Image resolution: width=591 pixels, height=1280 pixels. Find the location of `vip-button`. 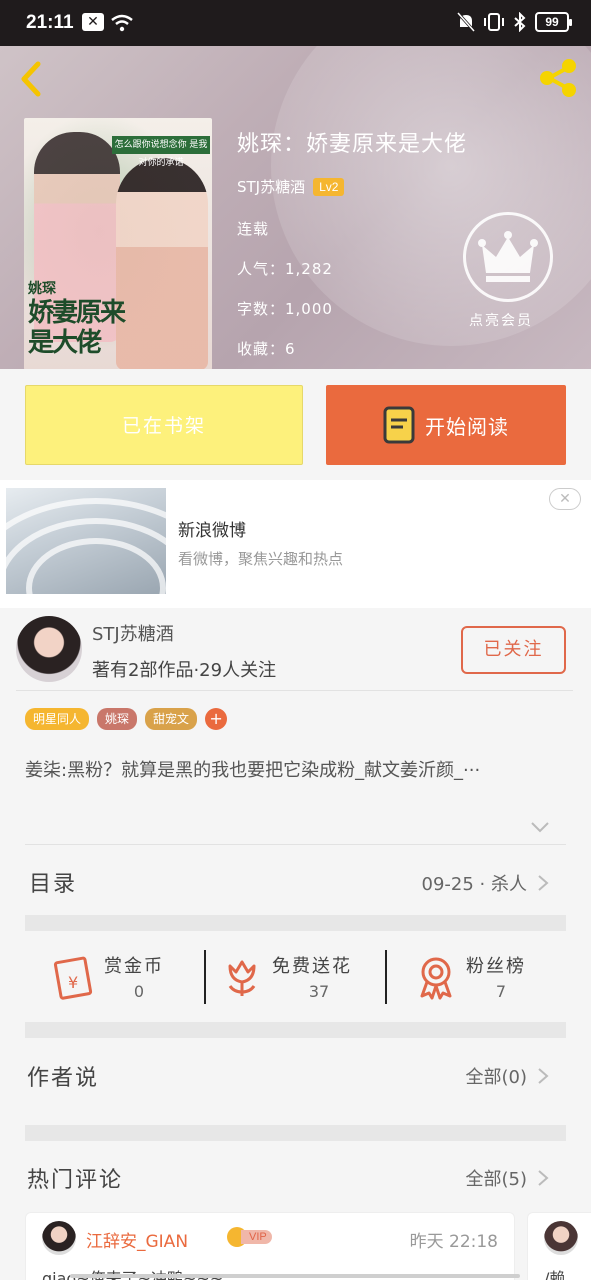

vip-button is located at coordinates (508, 257).